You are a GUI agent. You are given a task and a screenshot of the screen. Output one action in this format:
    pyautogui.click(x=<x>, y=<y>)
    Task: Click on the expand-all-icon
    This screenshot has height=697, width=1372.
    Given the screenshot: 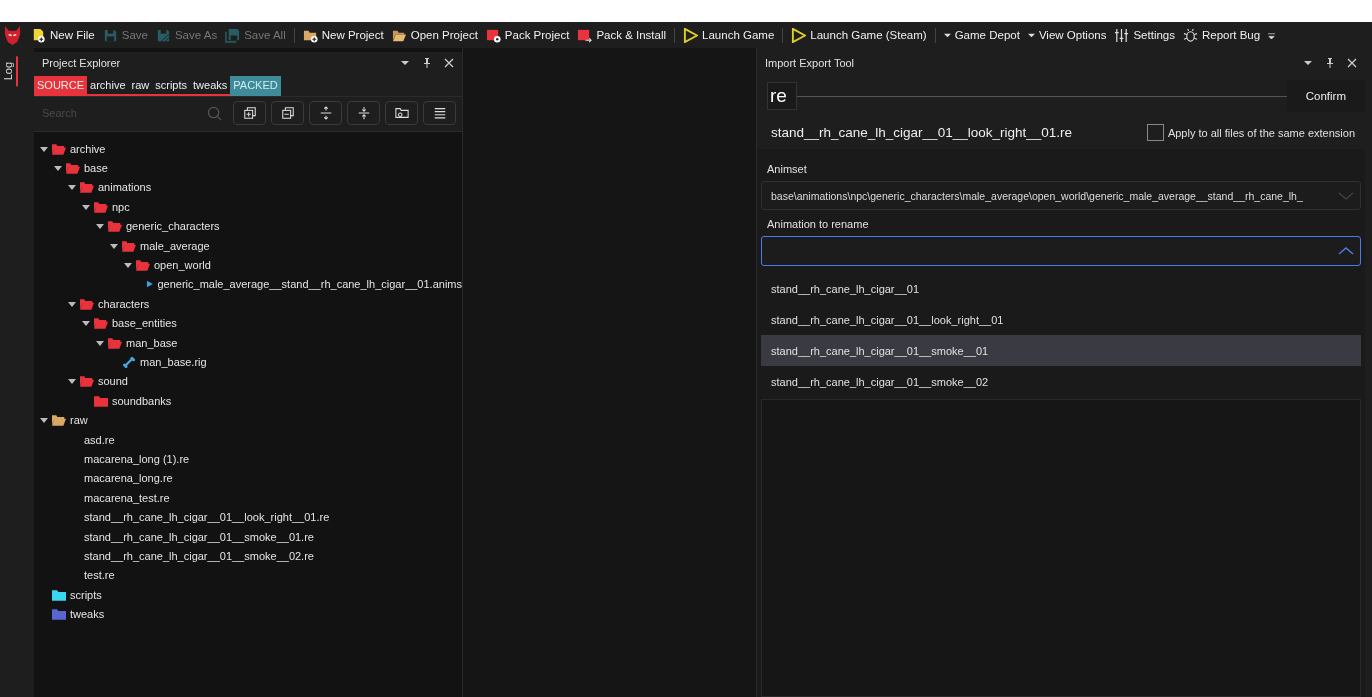 What is the action you would take?
    pyautogui.click(x=249, y=113)
    